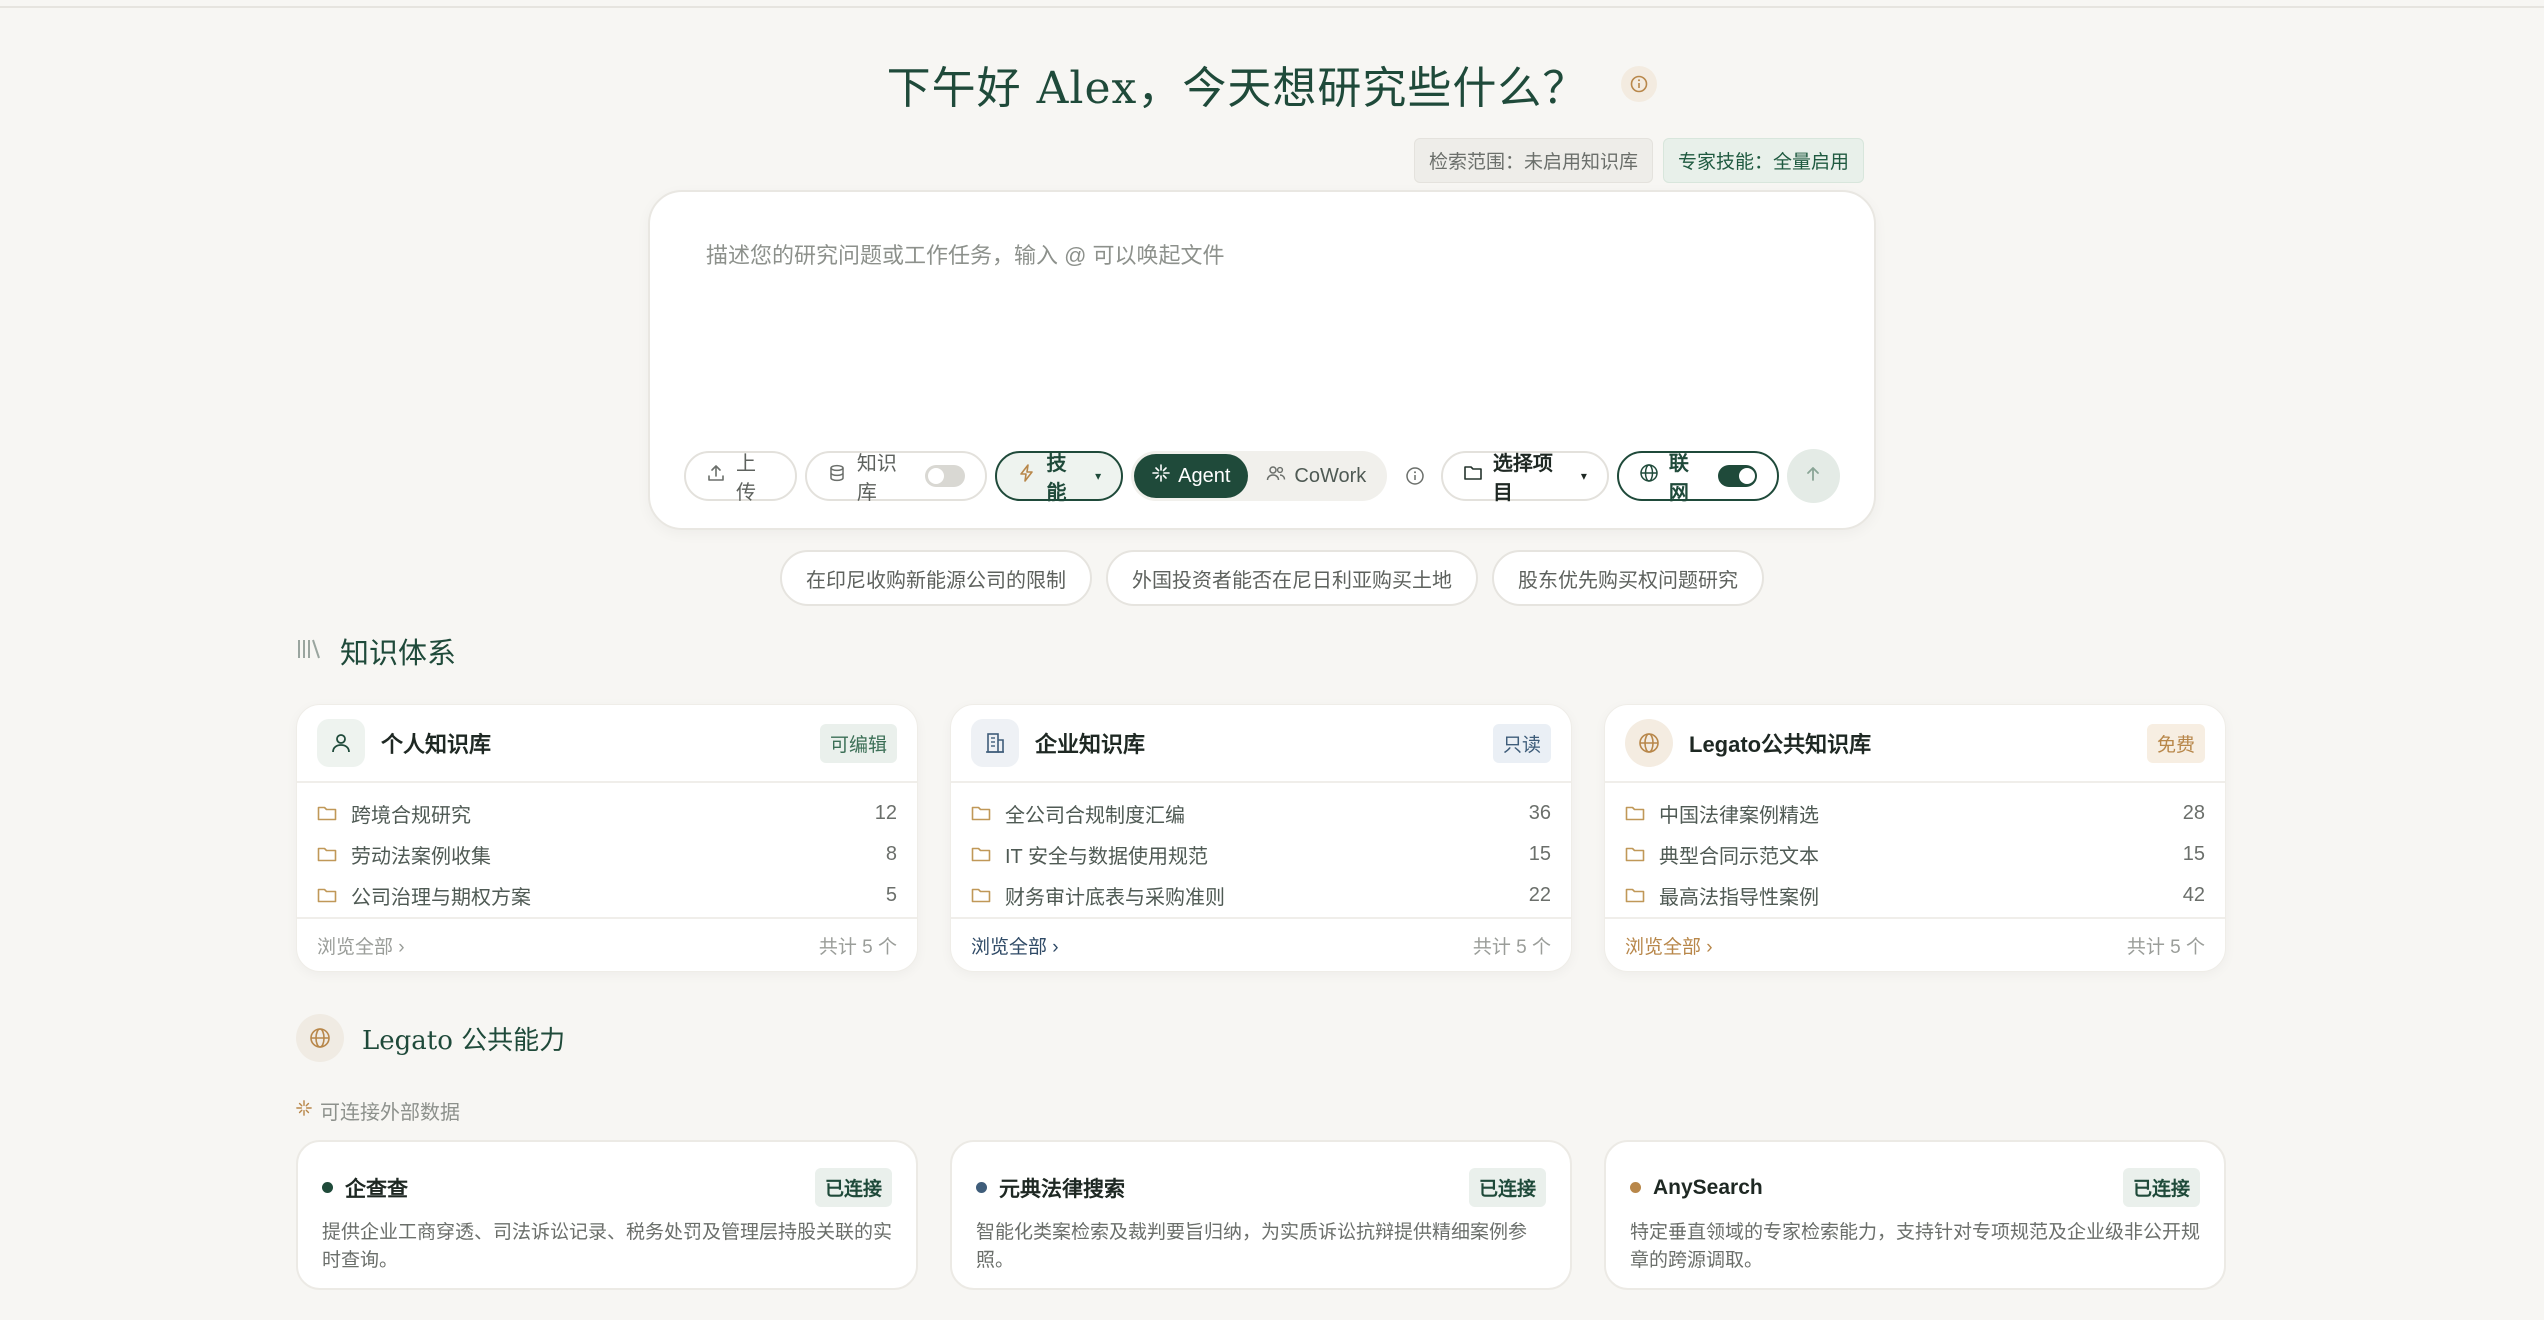 This screenshot has width=2544, height=1320. I want to click on upload-label: 上传, so click(746, 478).